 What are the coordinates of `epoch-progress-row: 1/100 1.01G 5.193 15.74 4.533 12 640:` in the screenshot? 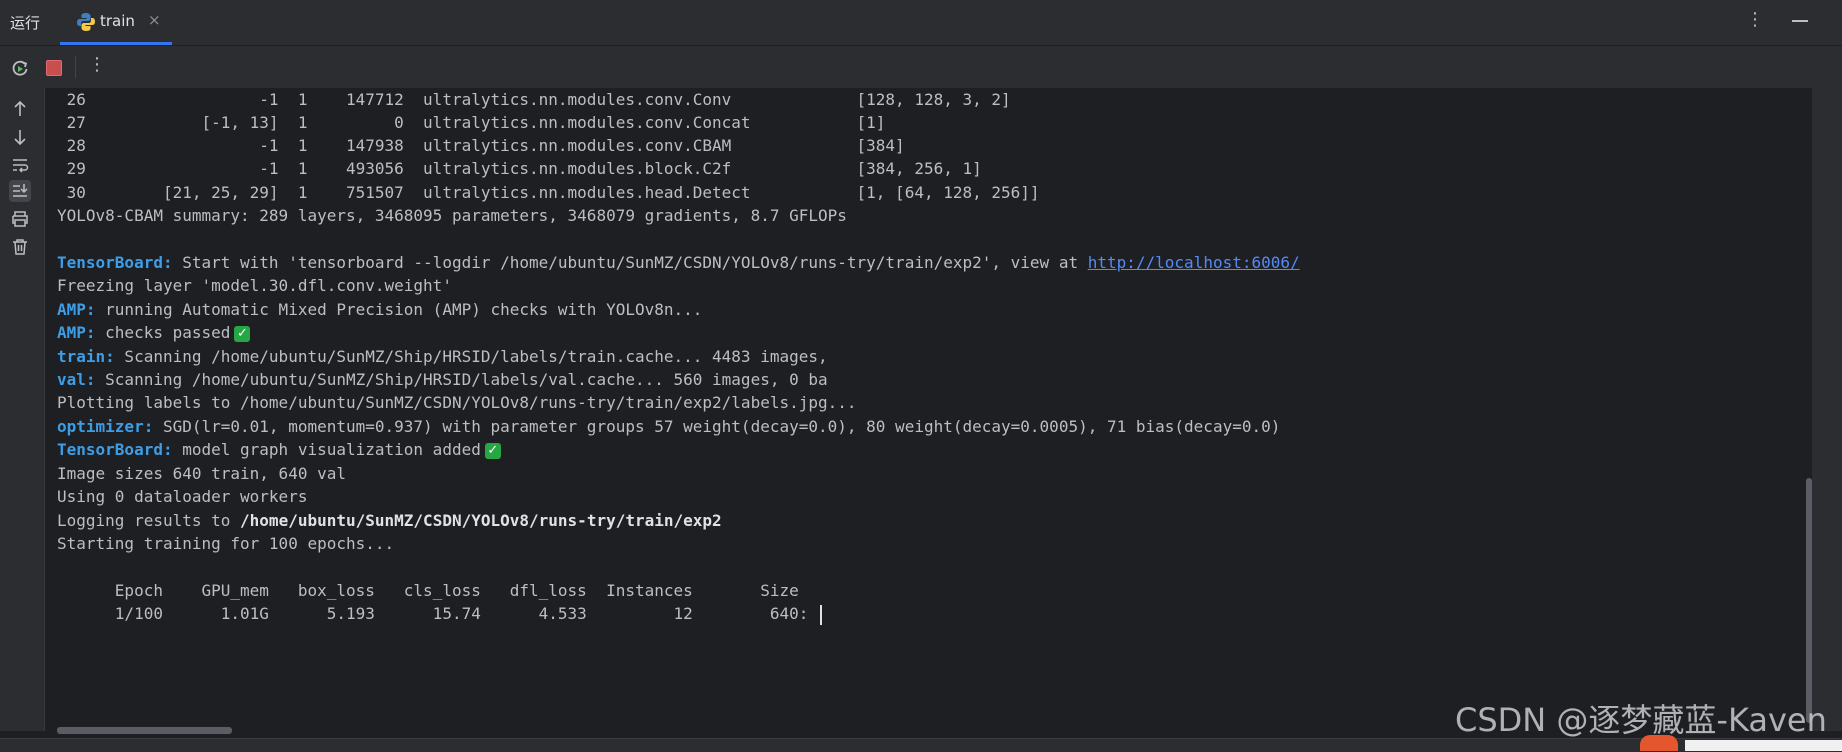 It's located at (440, 613).